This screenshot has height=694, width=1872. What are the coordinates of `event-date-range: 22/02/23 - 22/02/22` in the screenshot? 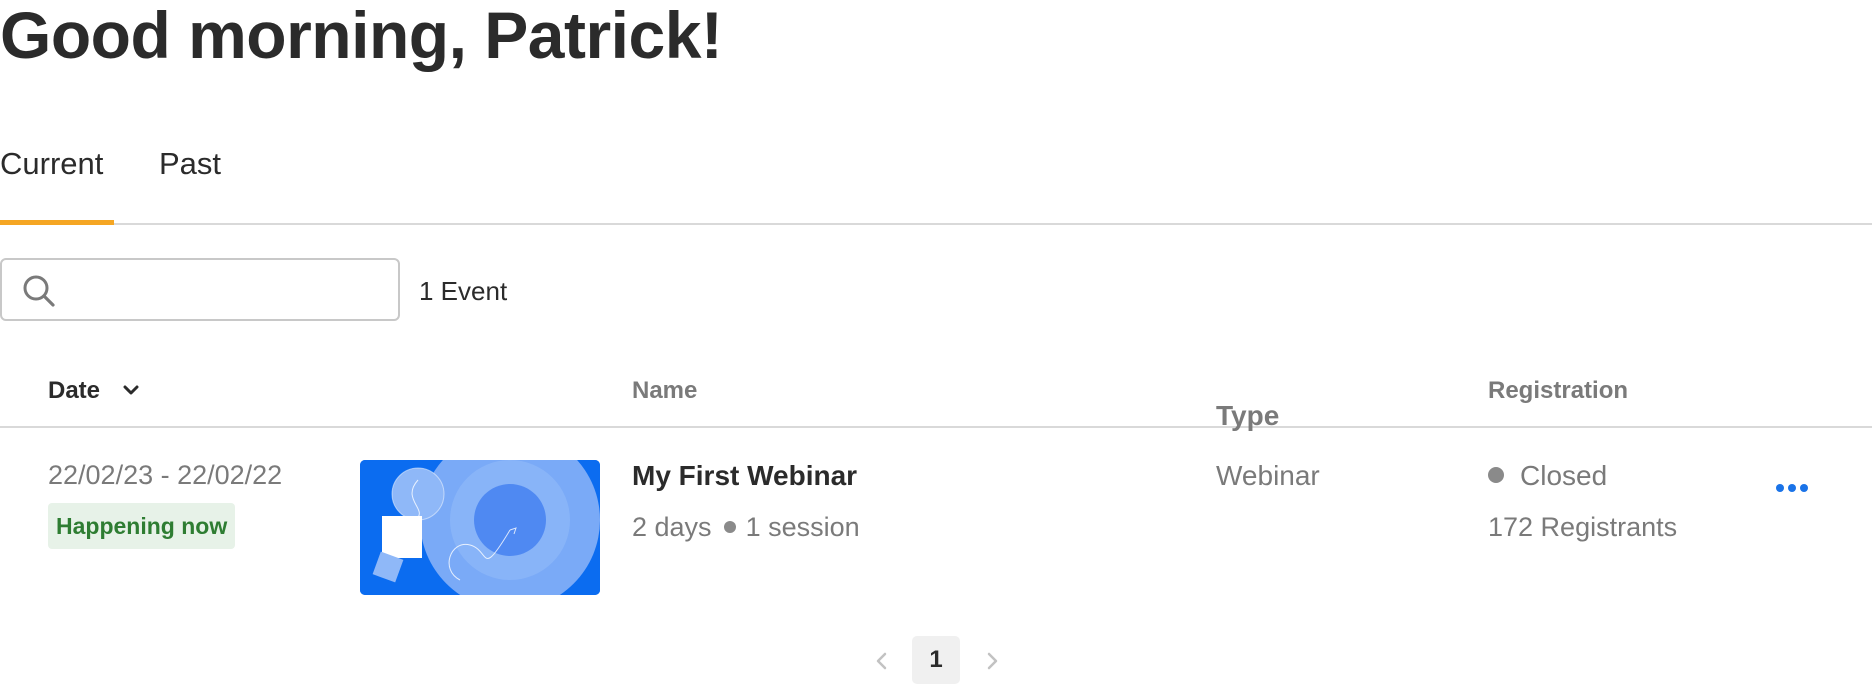 It's located at (165, 475).